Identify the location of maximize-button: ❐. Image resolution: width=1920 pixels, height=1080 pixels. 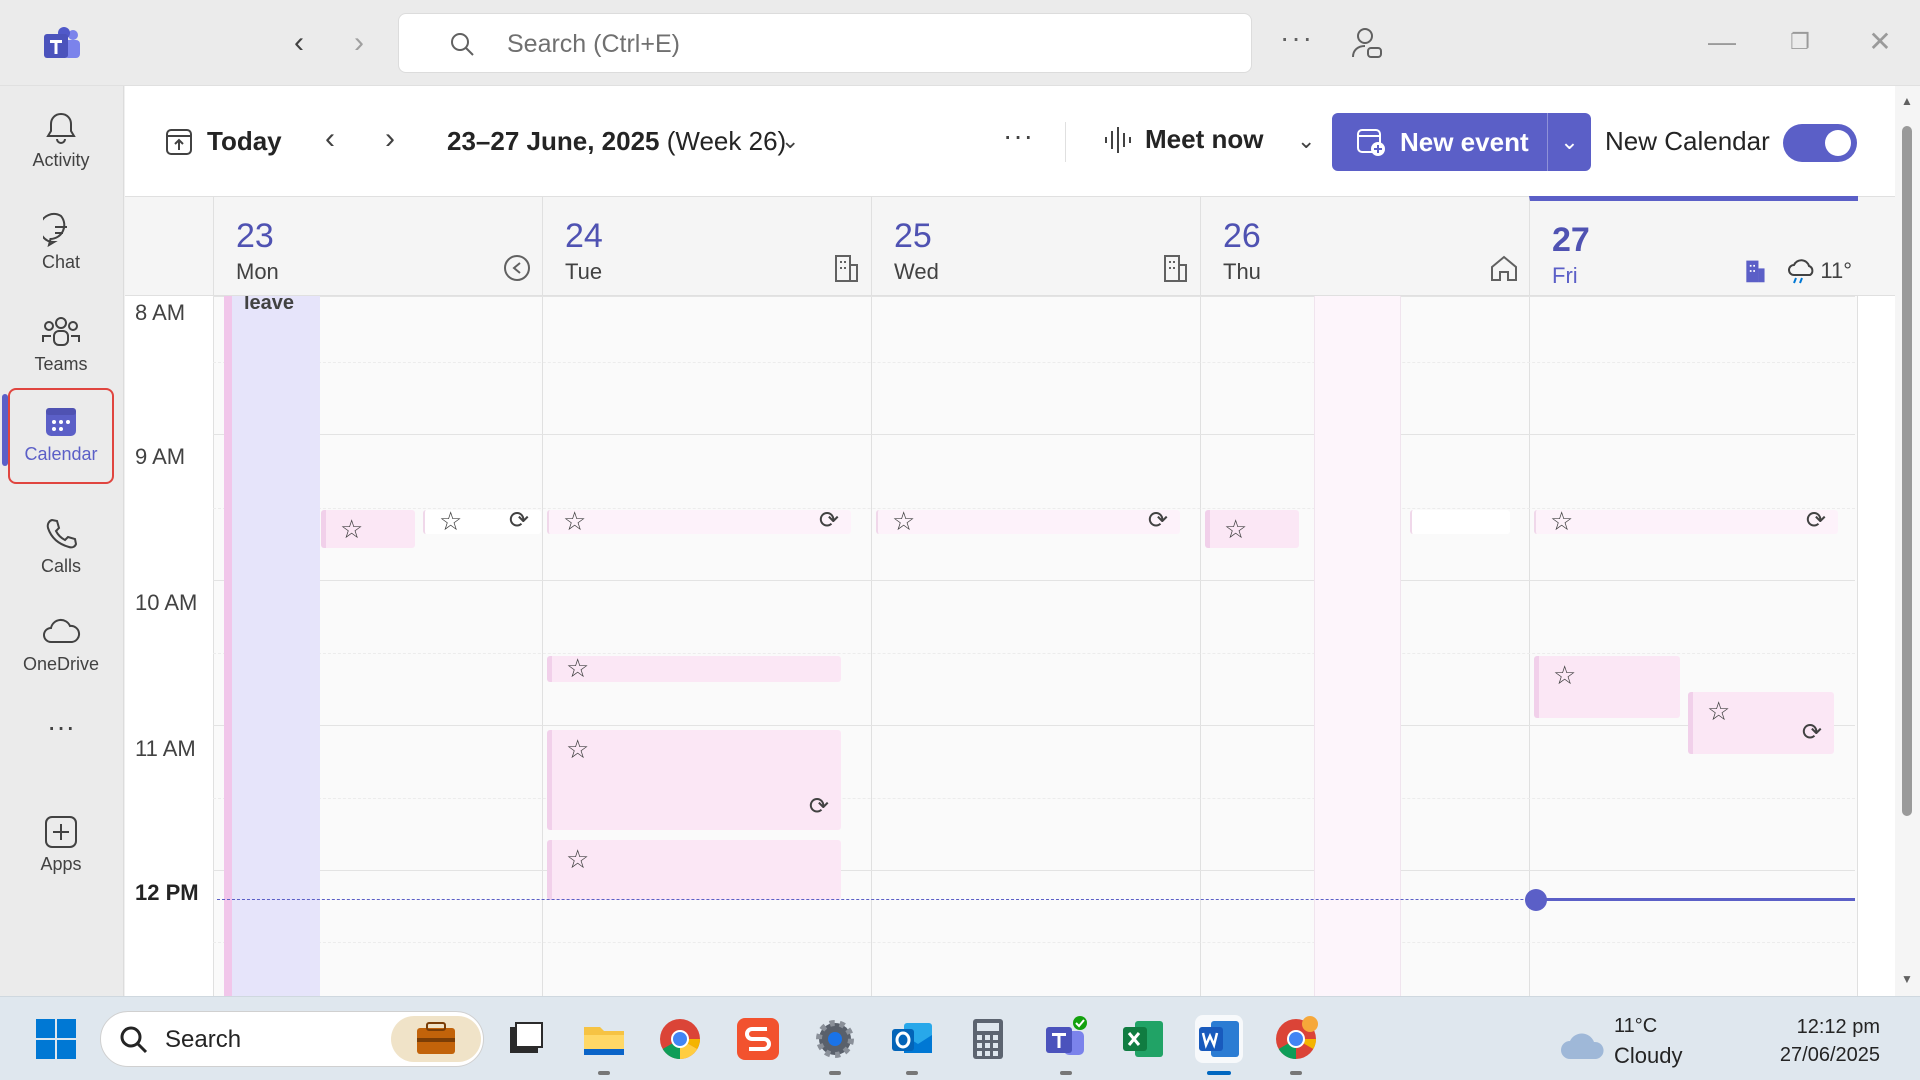
(1800, 42).